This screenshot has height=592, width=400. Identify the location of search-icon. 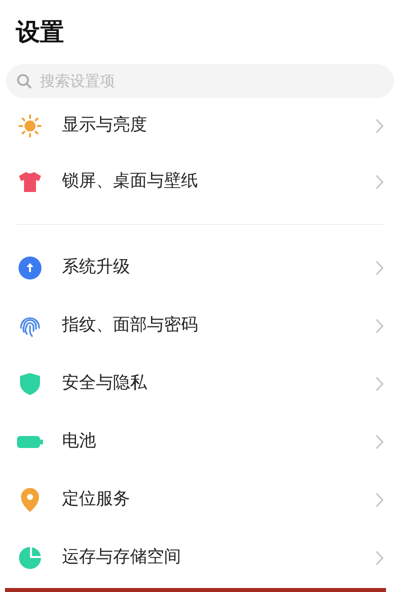
(24, 81).